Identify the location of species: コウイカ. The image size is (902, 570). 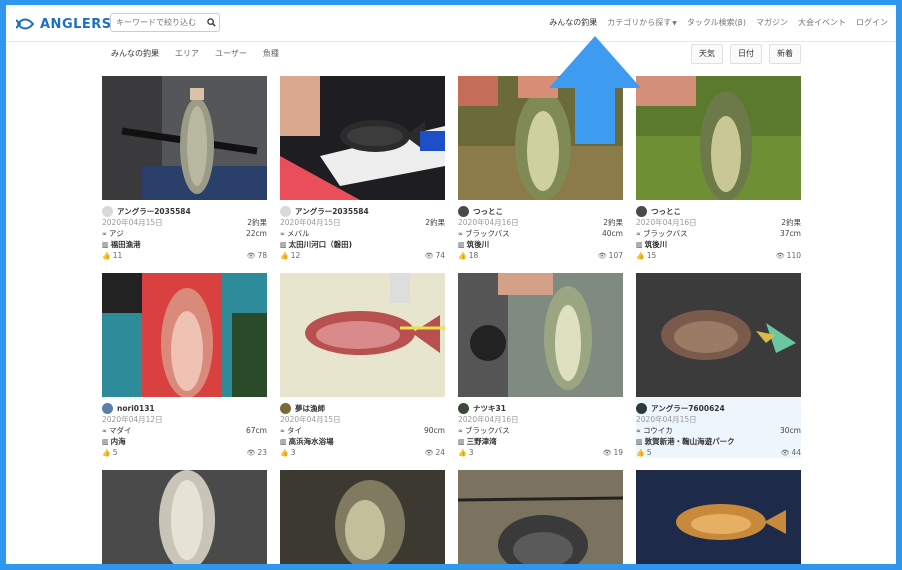
(658, 430).